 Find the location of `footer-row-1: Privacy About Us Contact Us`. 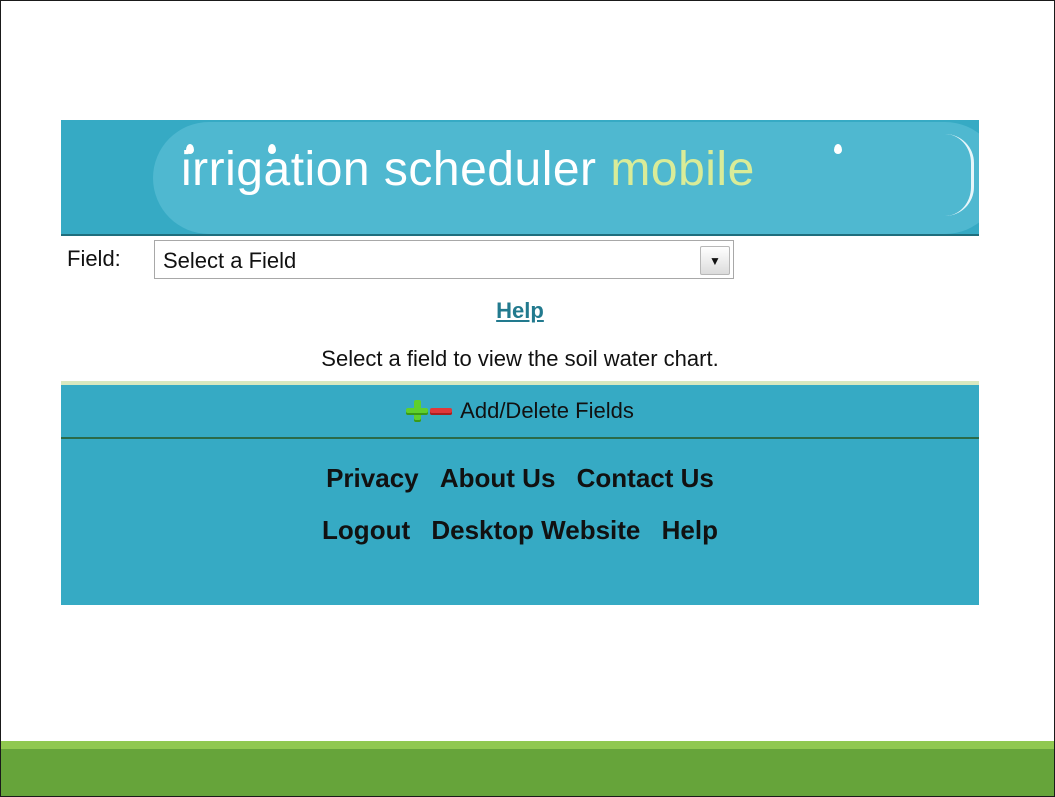

footer-row-1: Privacy About Us Contact Us is located at coordinates (520, 478).